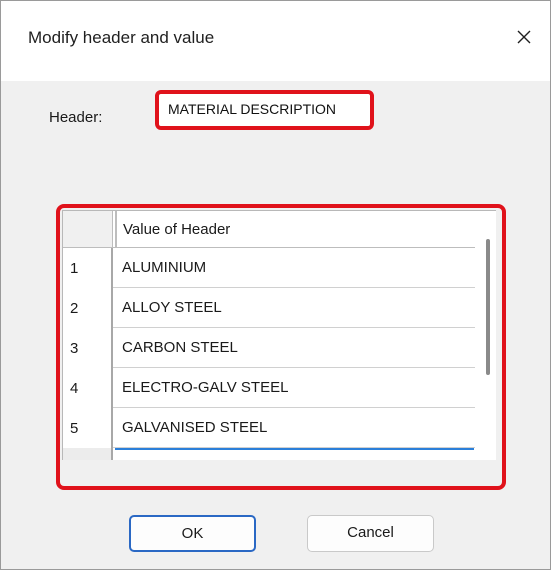 The image size is (551, 570). Describe the element at coordinates (264, 110) in the screenshot. I see `header-input: MATERIAL DESCRIPTION` at that location.